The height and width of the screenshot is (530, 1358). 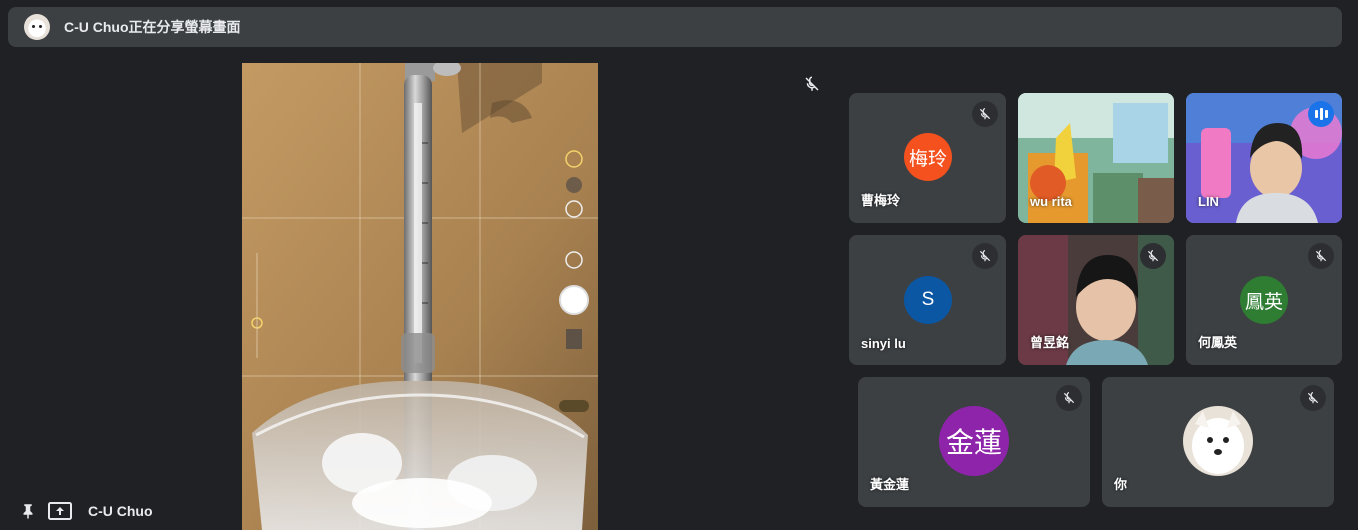 I want to click on presenter-name: C-U Chuo, so click(x=120, y=511).